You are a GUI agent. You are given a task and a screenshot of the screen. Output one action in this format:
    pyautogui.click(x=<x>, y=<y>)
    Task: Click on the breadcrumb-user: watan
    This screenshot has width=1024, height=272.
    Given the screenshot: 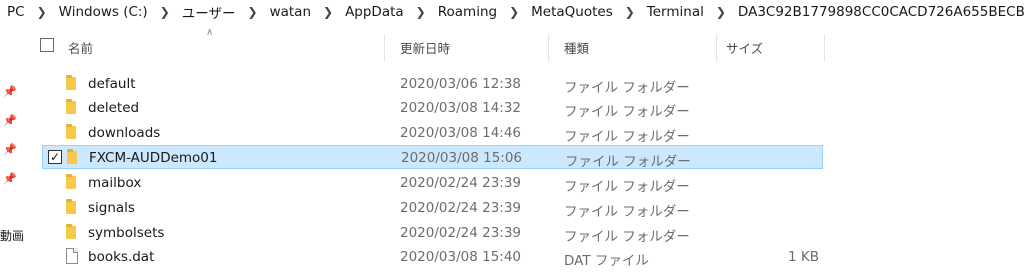 What is the action you would take?
    pyautogui.click(x=290, y=12)
    